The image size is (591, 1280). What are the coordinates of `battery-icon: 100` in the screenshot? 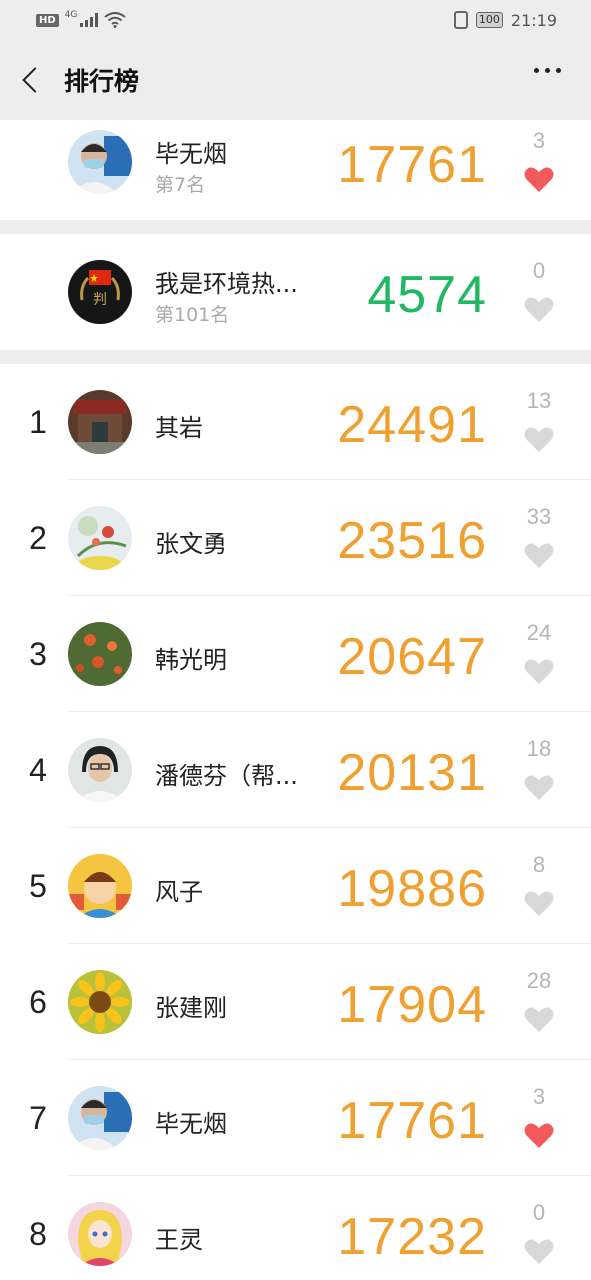 It's located at (489, 20).